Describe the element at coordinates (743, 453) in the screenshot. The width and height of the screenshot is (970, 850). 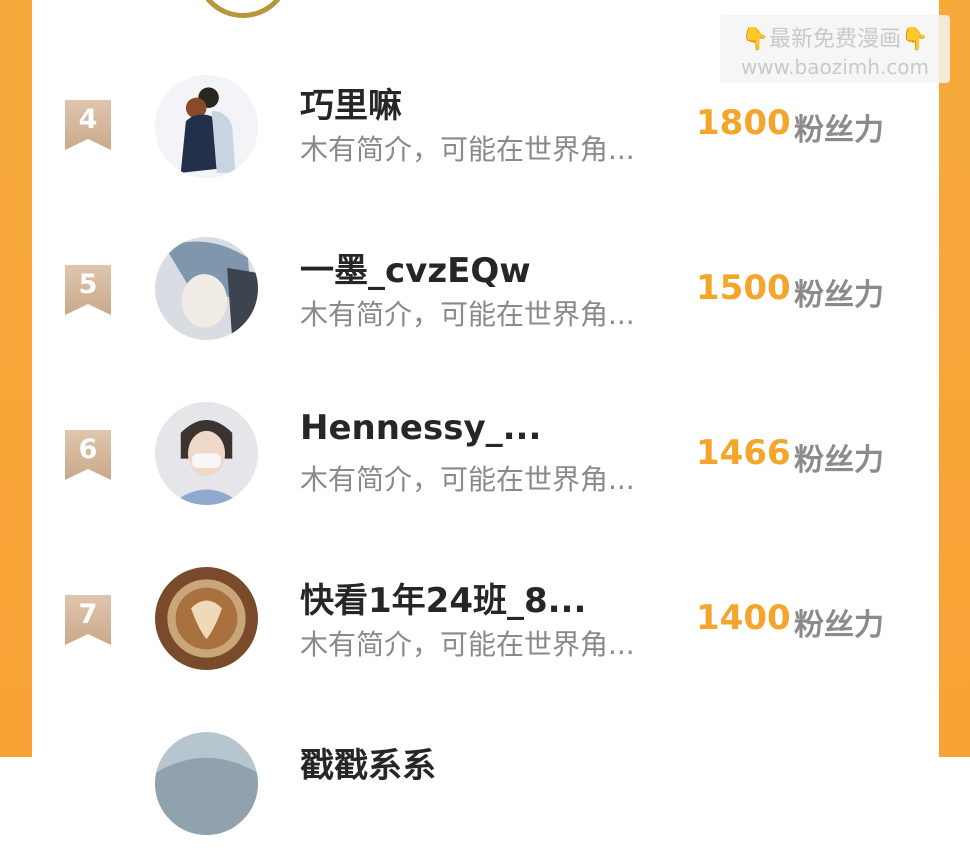
I see `fan-score: 1466` at that location.